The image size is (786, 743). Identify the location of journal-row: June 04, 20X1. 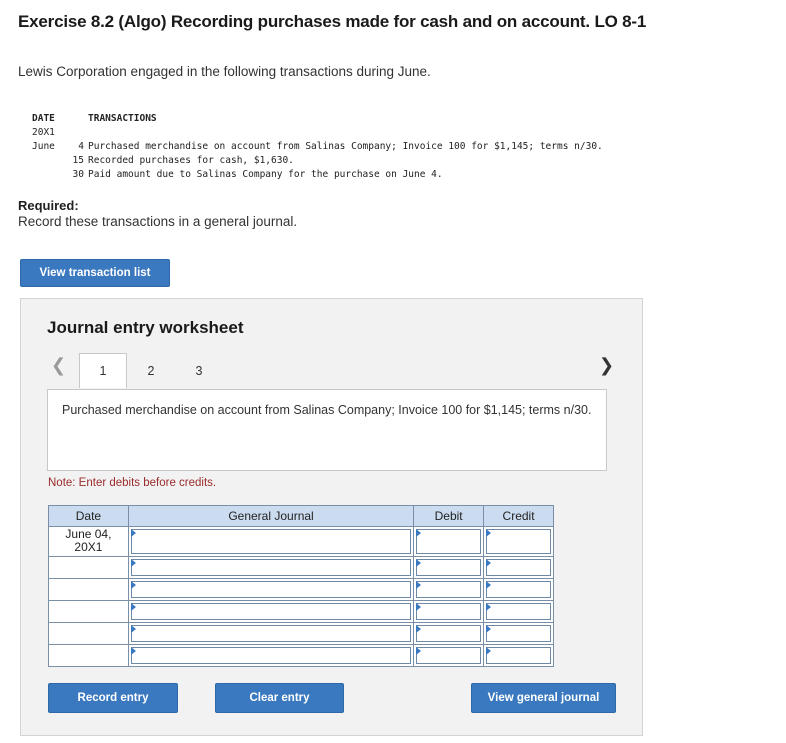
(301, 541).